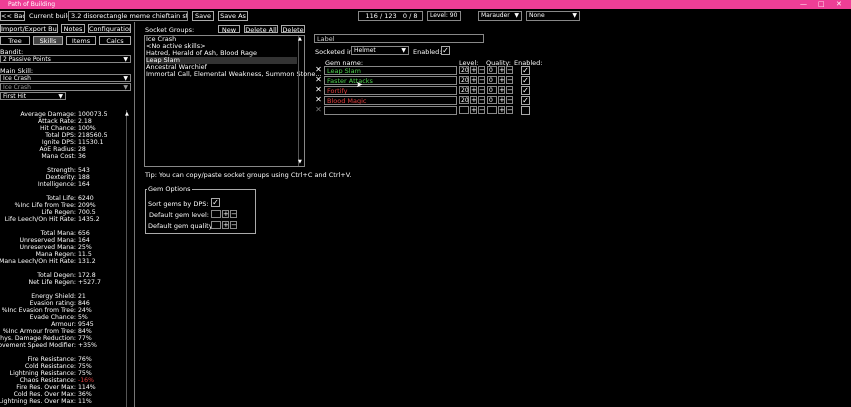 The width and height of the screenshot is (851, 407). Describe the element at coordinates (215, 202) in the screenshot. I see `sort-gems-checkbox: ✓` at that location.